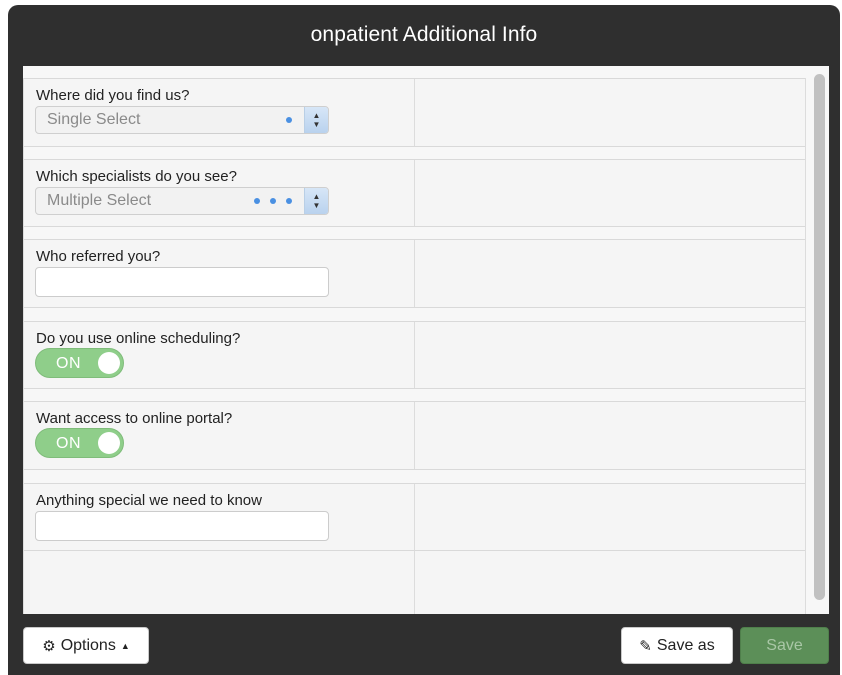 The image size is (842, 675). Describe the element at coordinates (99, 200) in the screenshot. I see `specialists-select-value: Multiple Select` at that location.